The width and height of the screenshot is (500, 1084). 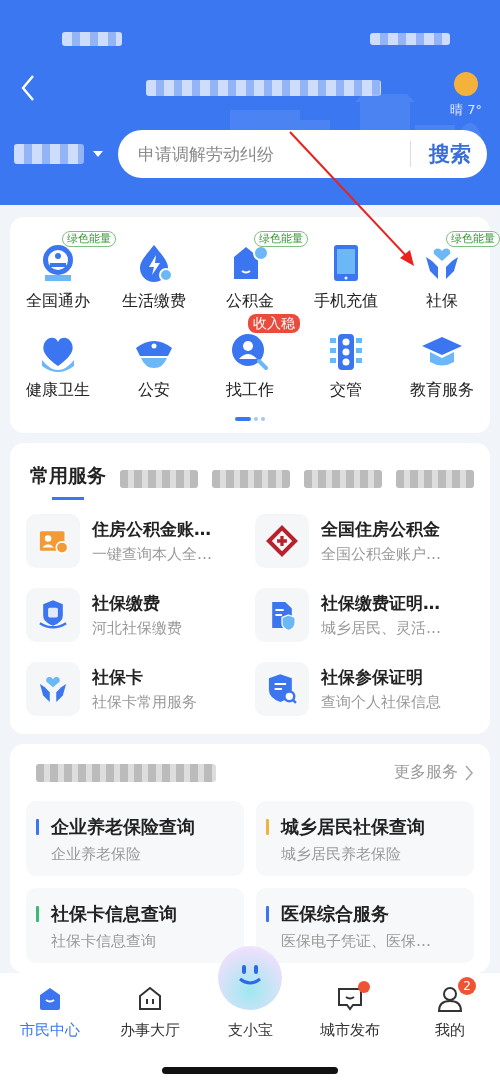 What do you see at coordinates (381, 702) in the screenshot?
I see `service-subtitle: 查询个人社保信息` at bounding box center [381, 702].